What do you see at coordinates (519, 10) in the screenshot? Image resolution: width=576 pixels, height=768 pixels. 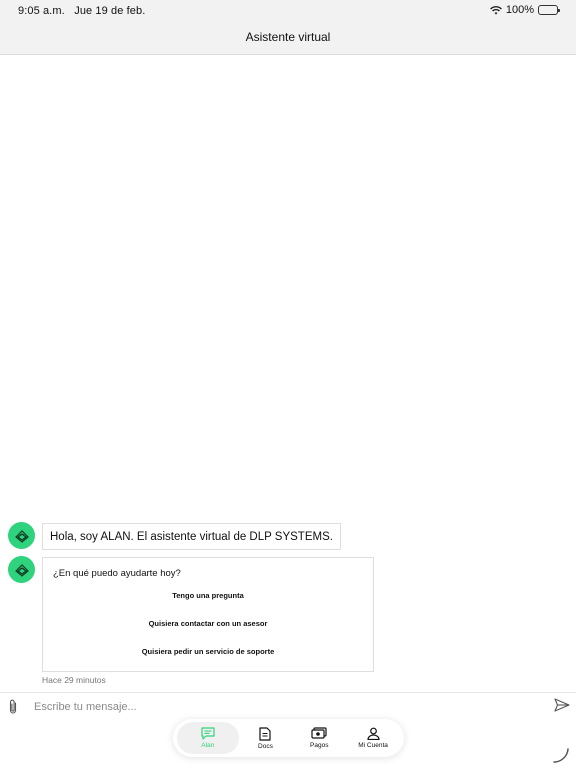 I see `battery-percent: 100%` at bounding box center [519, 10].